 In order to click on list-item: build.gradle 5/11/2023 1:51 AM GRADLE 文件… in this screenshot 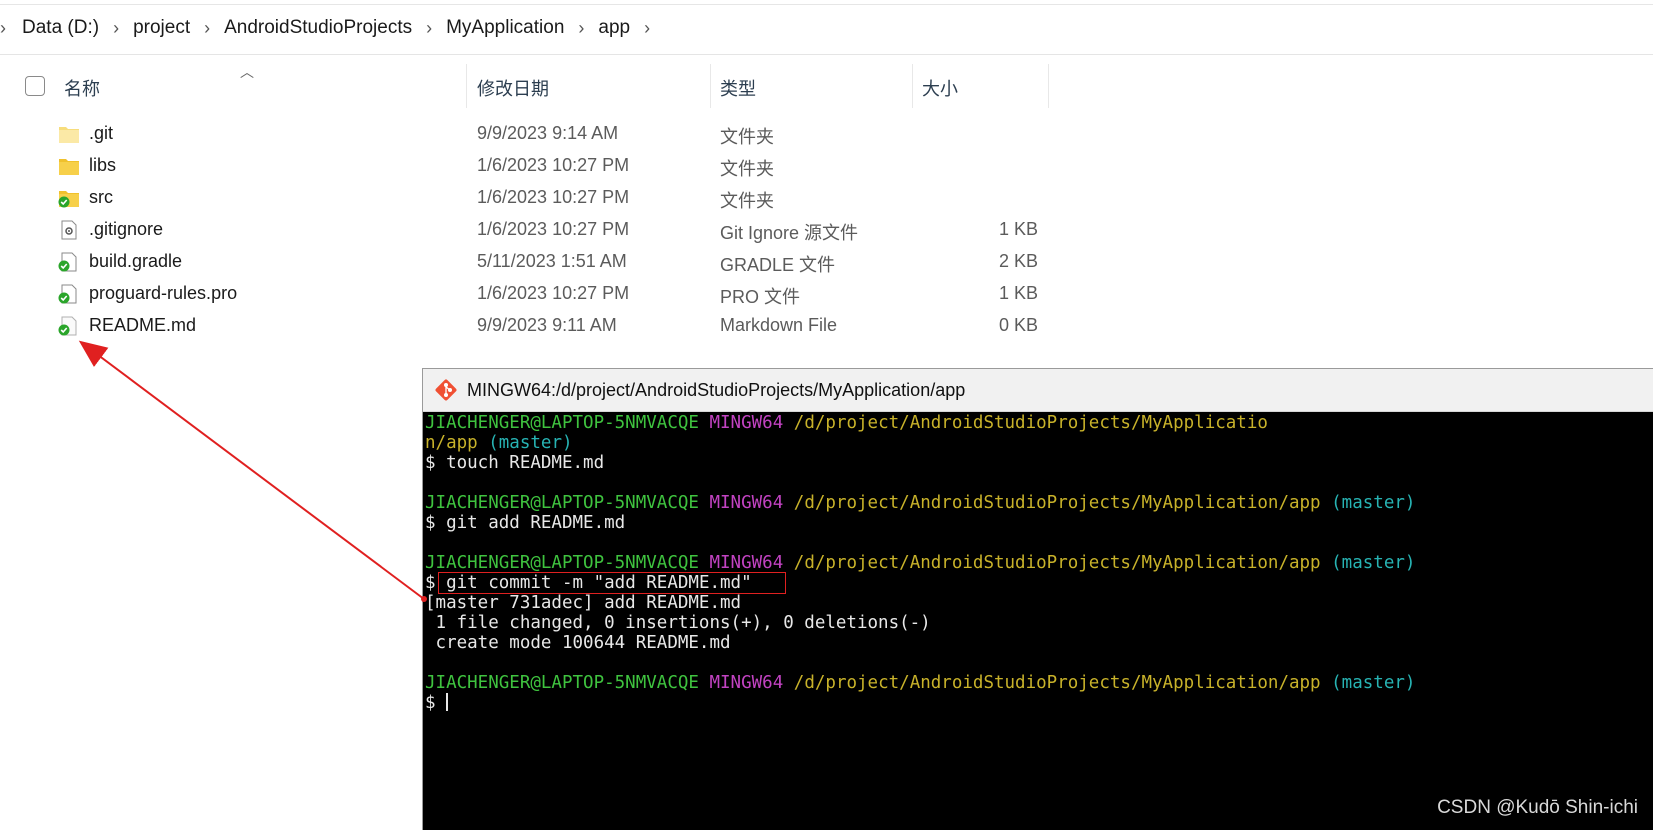, I will do `click(550, 261)`.